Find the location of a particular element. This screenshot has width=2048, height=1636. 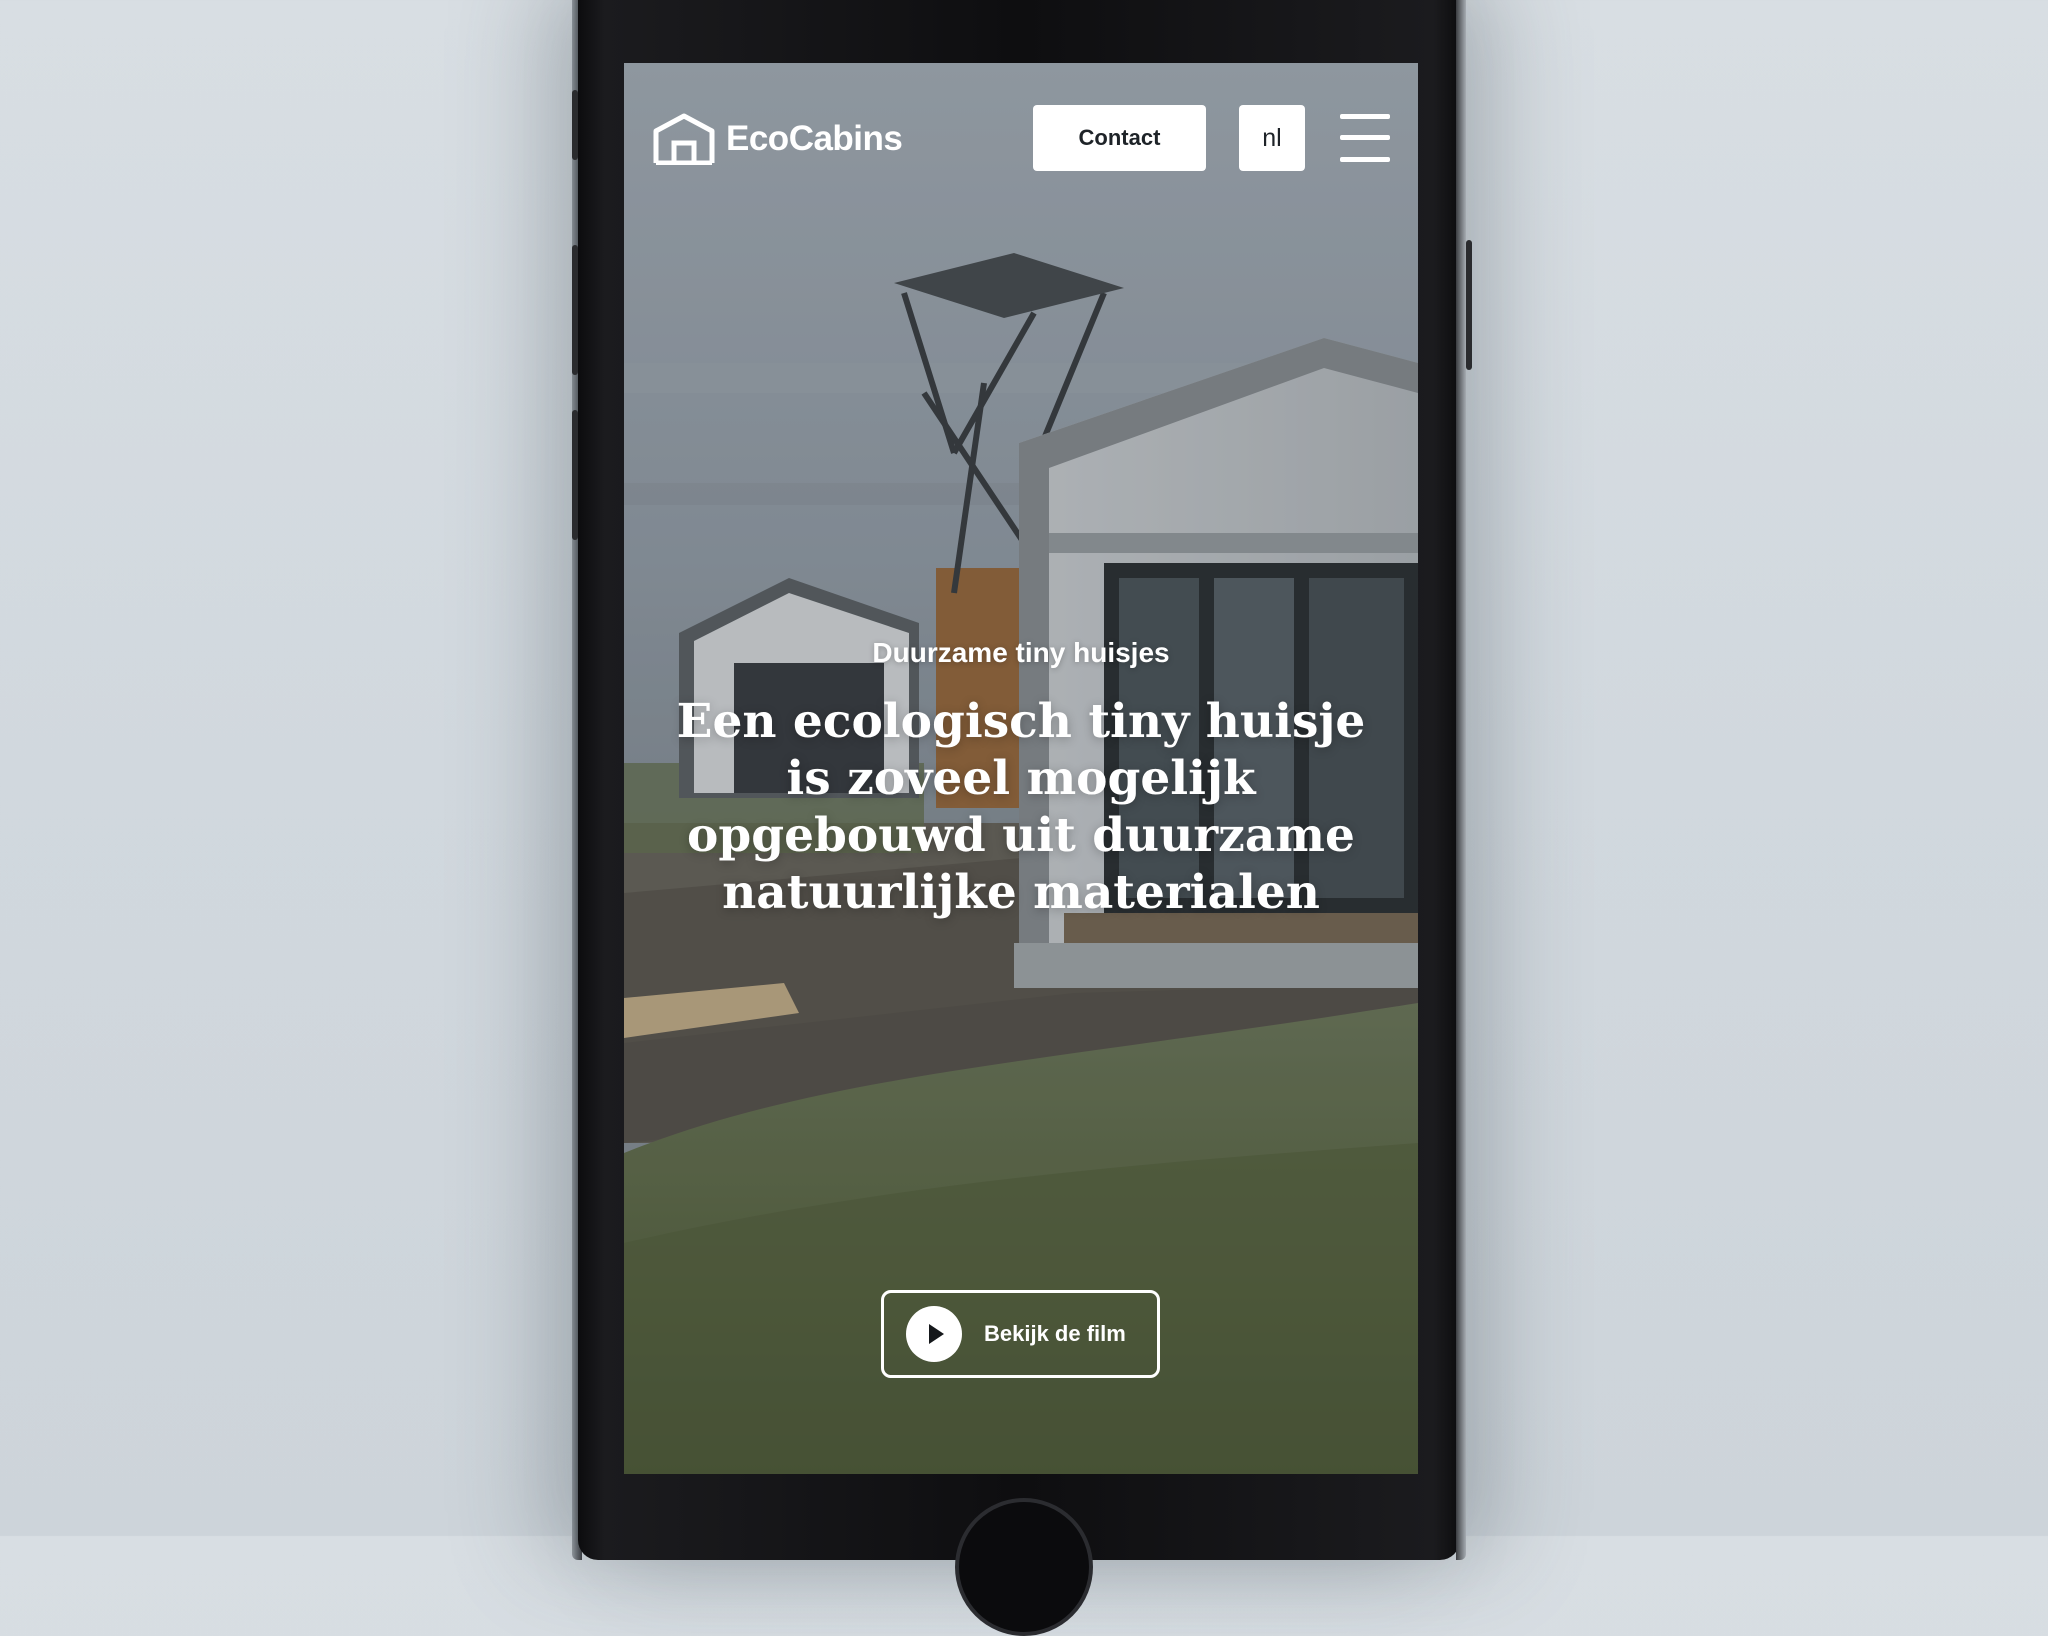

watch-film-label: Bekijk de film is located at coordinates (1055, 1333).